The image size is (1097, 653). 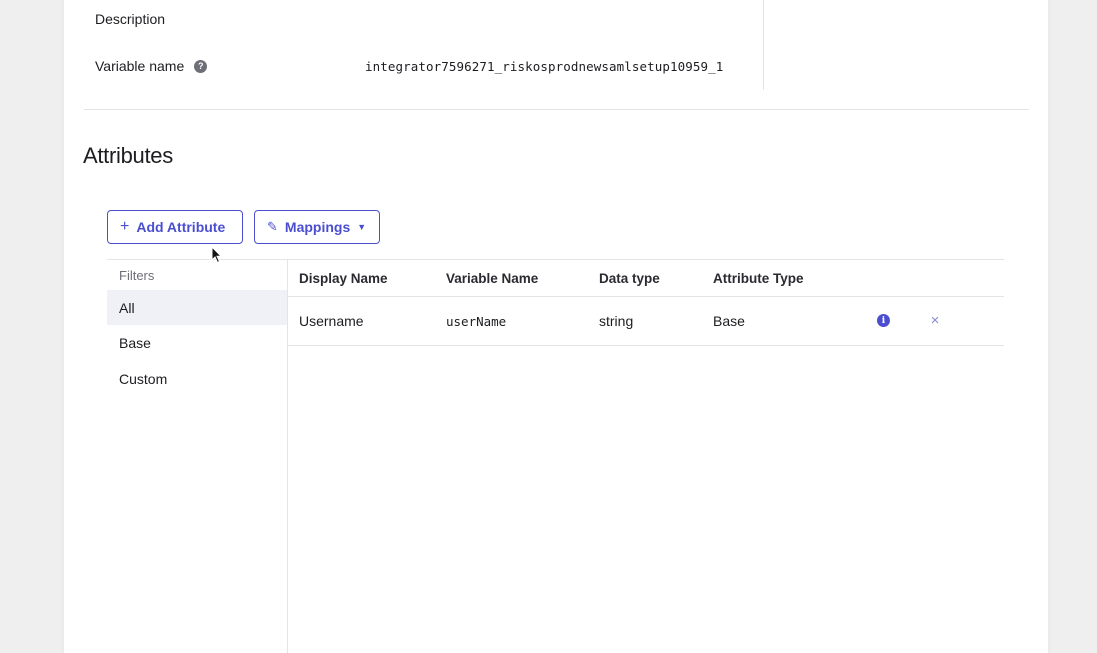 I want to click on filter-item-all: All, so click(x=197, y=307).